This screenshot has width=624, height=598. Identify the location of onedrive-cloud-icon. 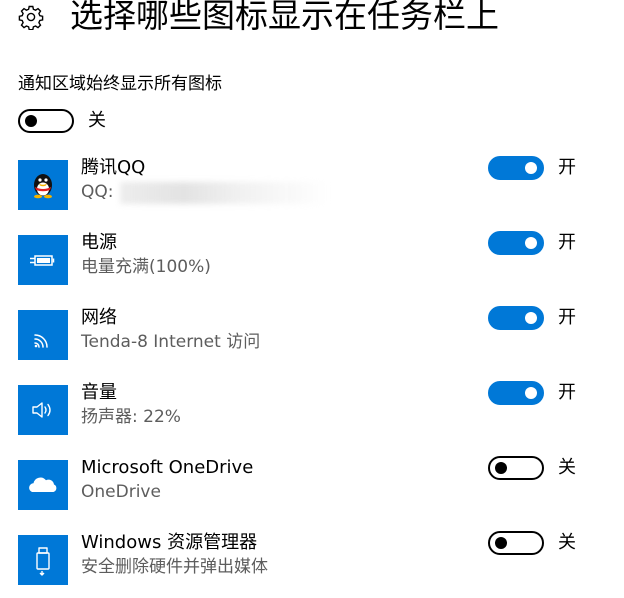
(43, 484).